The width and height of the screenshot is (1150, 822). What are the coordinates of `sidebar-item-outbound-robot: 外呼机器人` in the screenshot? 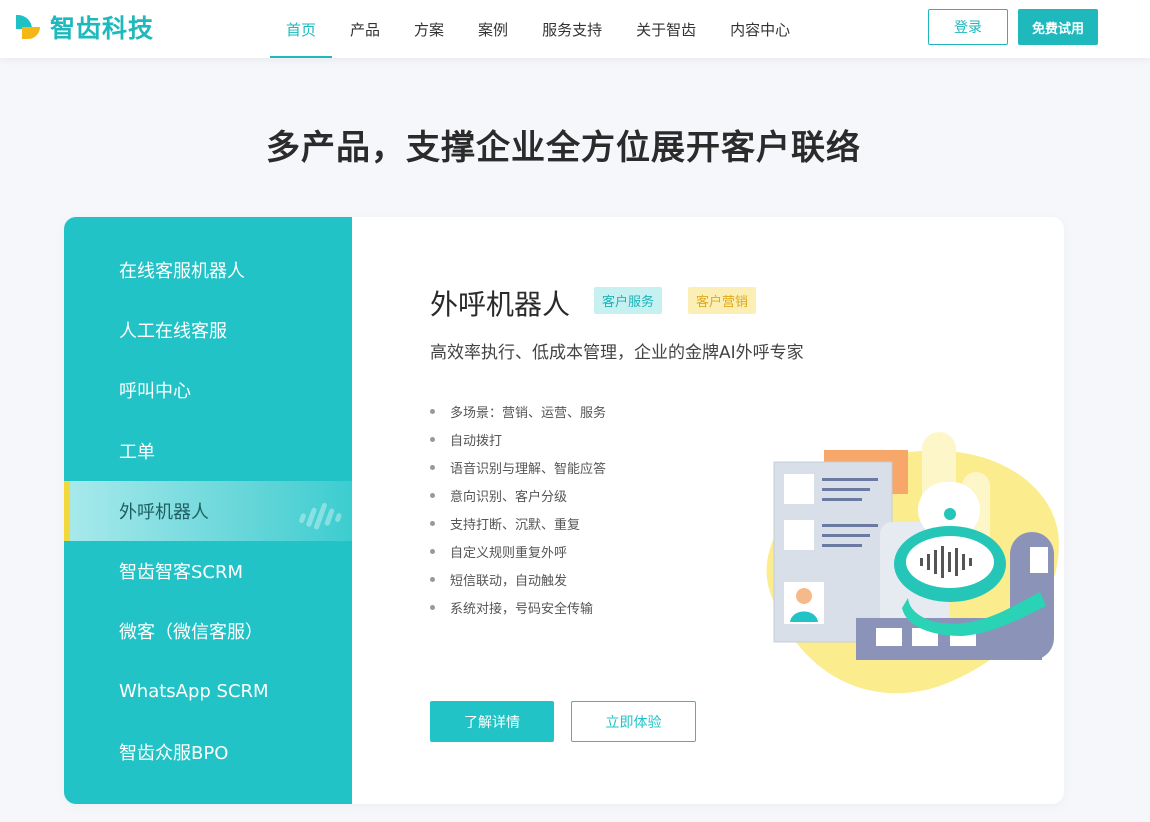 It's located at (208, 511).